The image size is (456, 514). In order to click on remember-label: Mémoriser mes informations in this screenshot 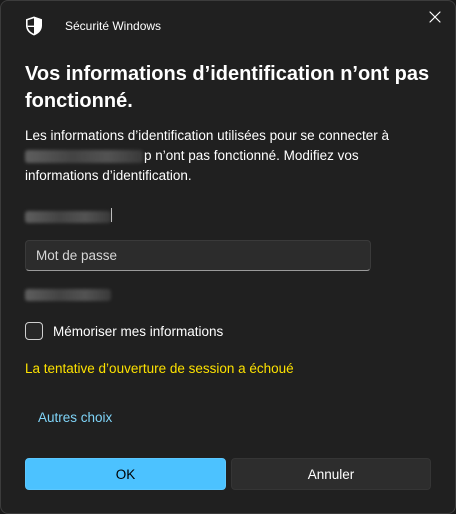, I will do `click(138, 331)`.